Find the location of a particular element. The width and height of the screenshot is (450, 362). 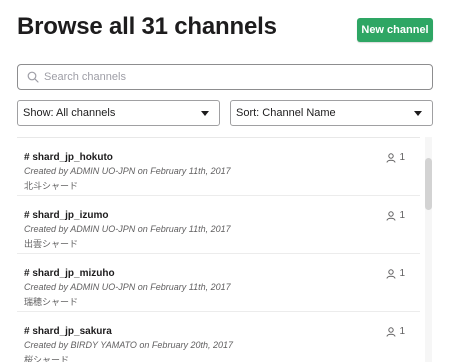

channel-purpose: 北斗シャード is located at coordinates (51, 186).